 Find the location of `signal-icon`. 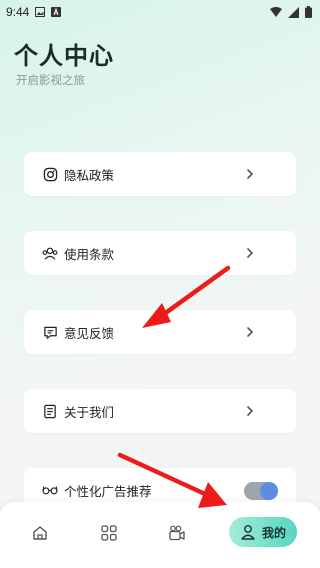

signal-icon is located at coordinates (293, 12).